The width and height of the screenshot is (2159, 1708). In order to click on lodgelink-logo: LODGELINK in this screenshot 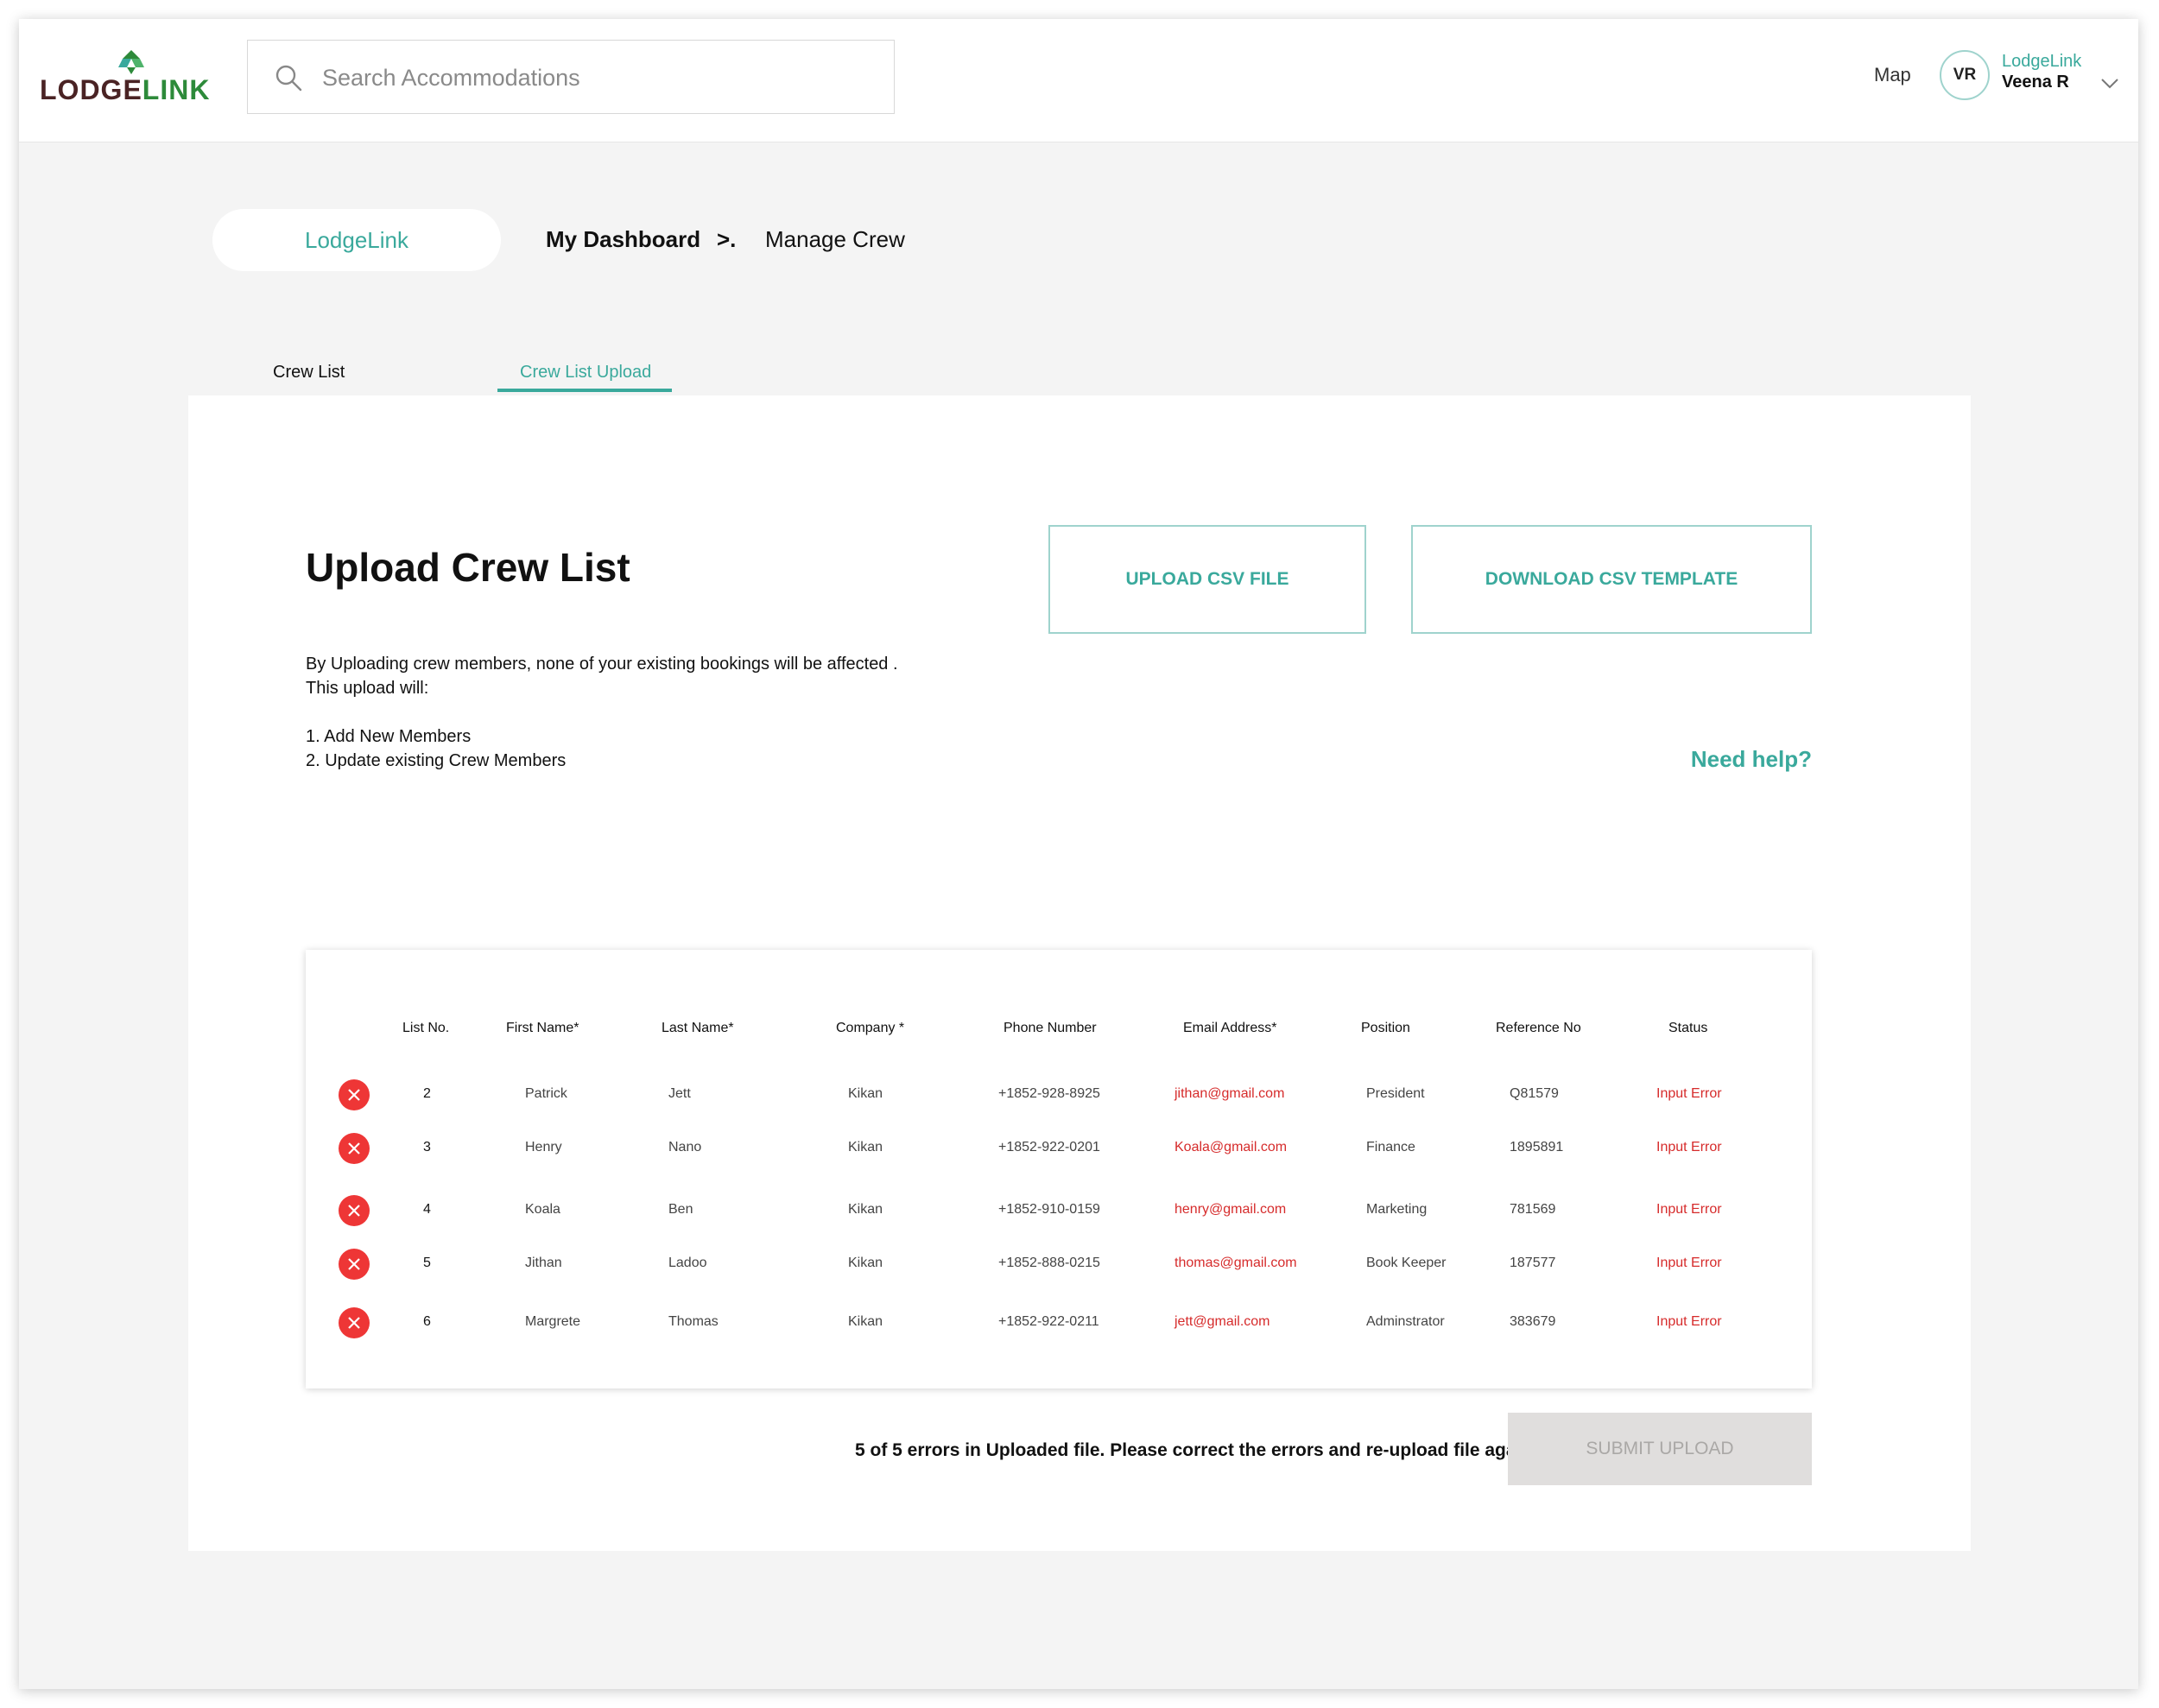, I will do `click(126, 84)`.